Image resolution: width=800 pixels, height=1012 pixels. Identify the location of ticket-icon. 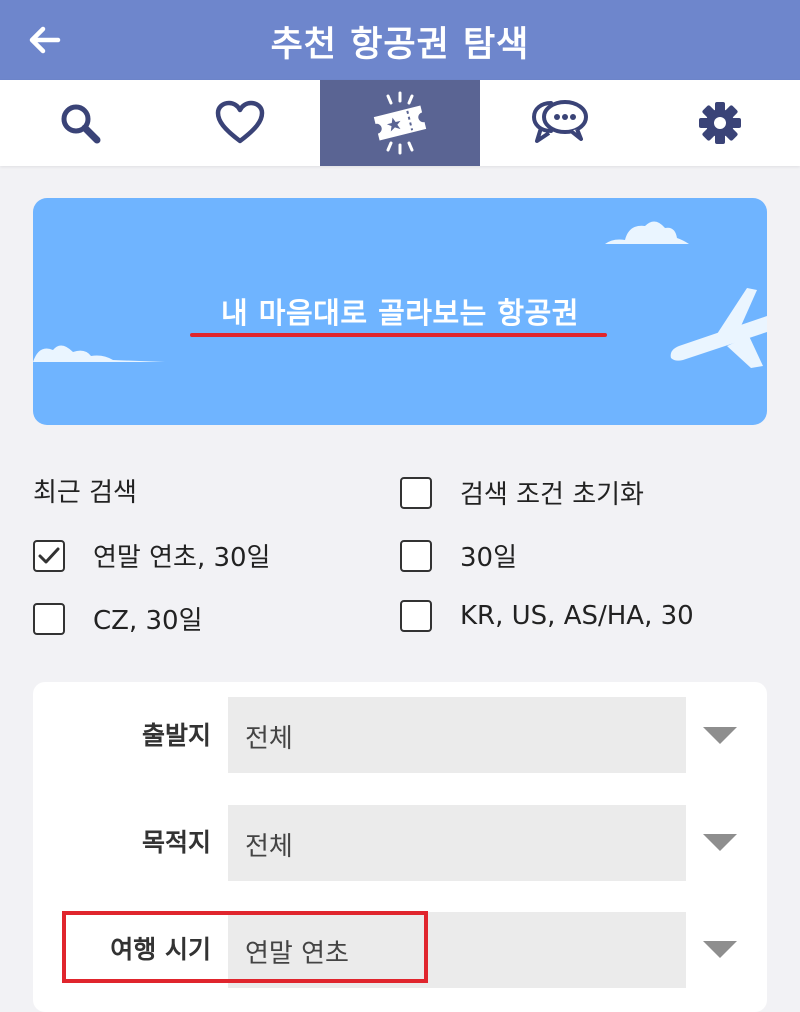
(400, 123).